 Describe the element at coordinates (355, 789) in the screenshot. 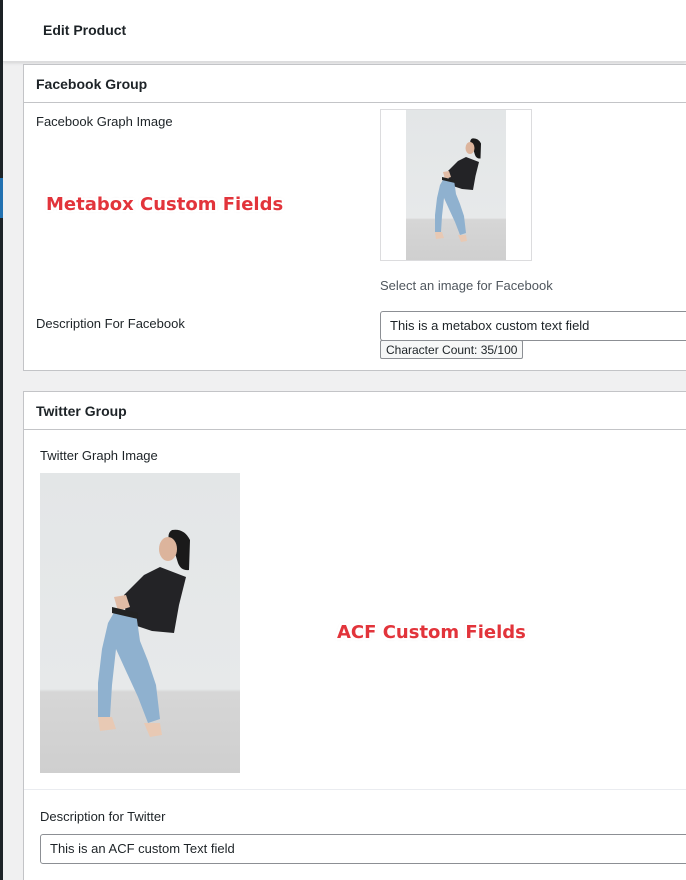

I see `field-divider` at that location.